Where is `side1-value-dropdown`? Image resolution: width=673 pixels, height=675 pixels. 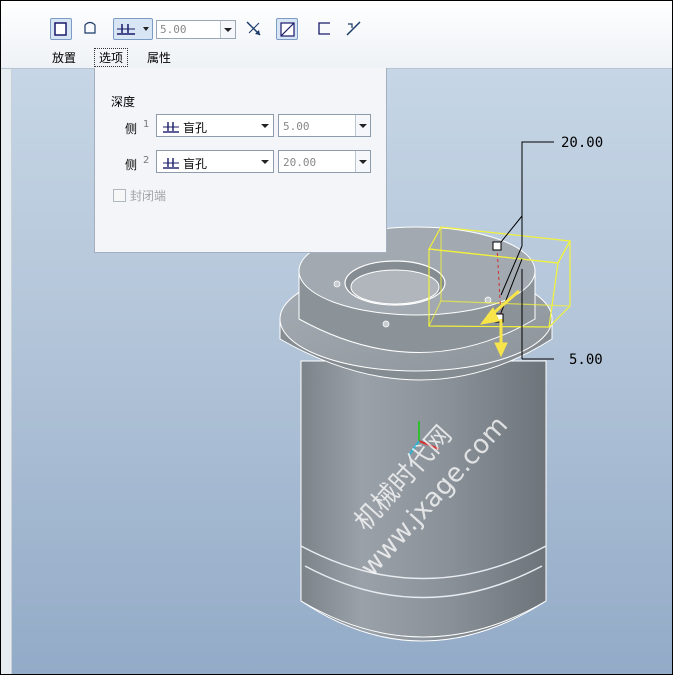
side1-value-dropdown is located at coordinates (362, 125).